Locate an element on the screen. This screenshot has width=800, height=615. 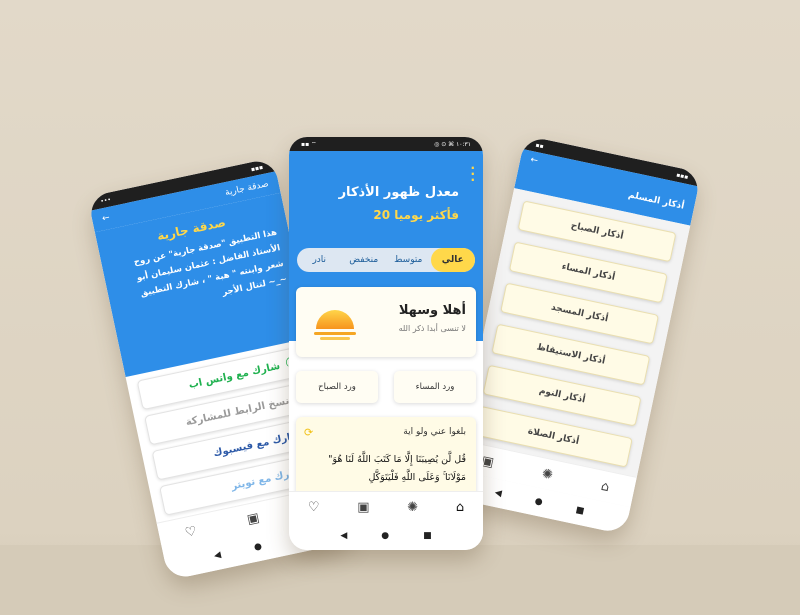
quote-title: بلغوا عني ولو اية is located at coordinates (434, 432).